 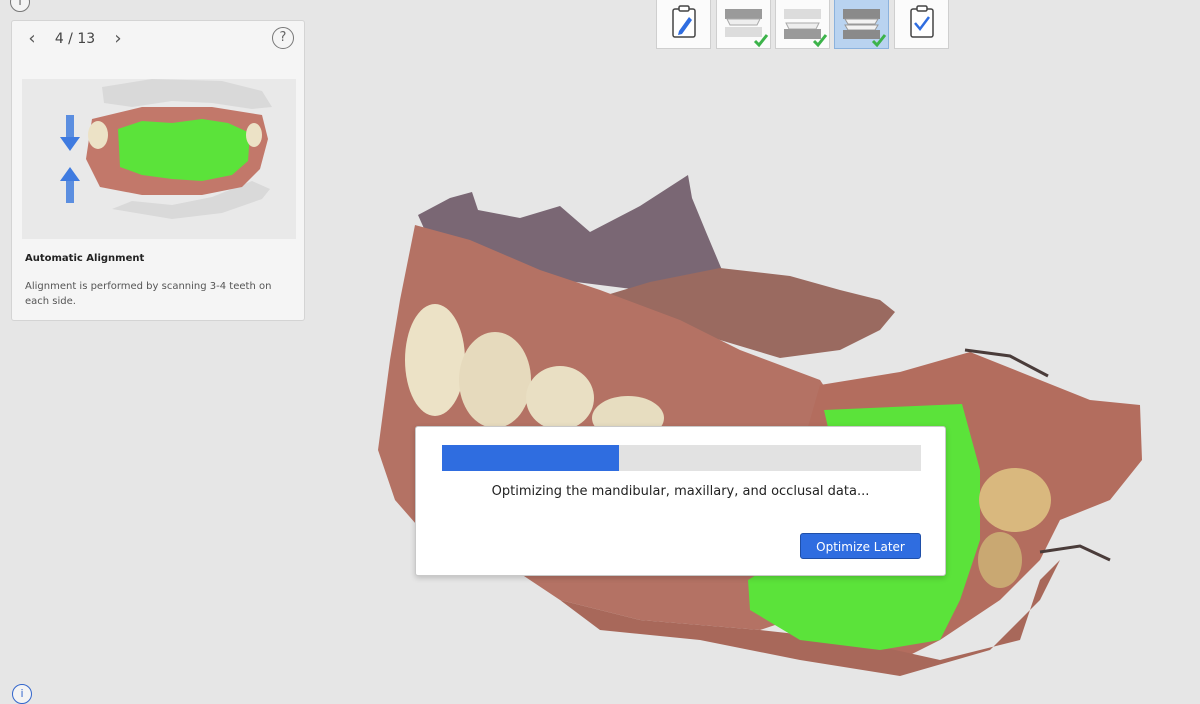 I want to click on page-indicator: 4 / 13, so click(x=75, y=39).